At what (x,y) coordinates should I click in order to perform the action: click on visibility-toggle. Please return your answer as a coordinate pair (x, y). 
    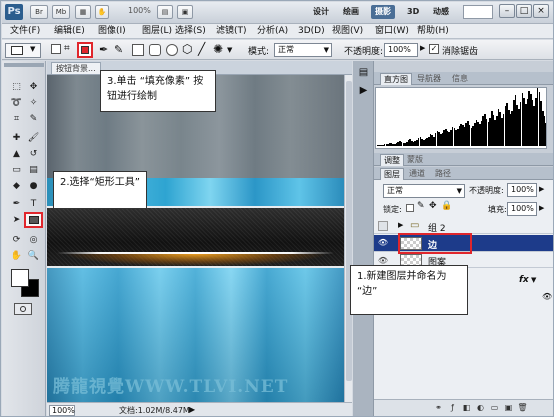
    Looking at the image, I should click on (383, 226).